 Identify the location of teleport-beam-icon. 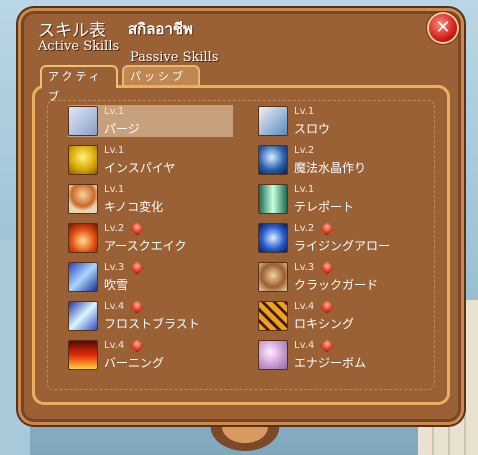
(273, 199).